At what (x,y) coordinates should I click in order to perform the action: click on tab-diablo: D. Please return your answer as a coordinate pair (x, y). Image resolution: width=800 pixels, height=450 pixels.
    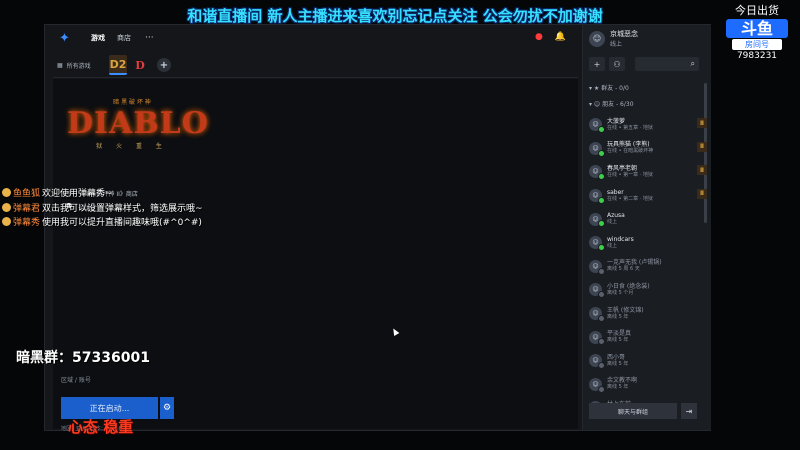
    Looking at the image, I should click on (140, 65).